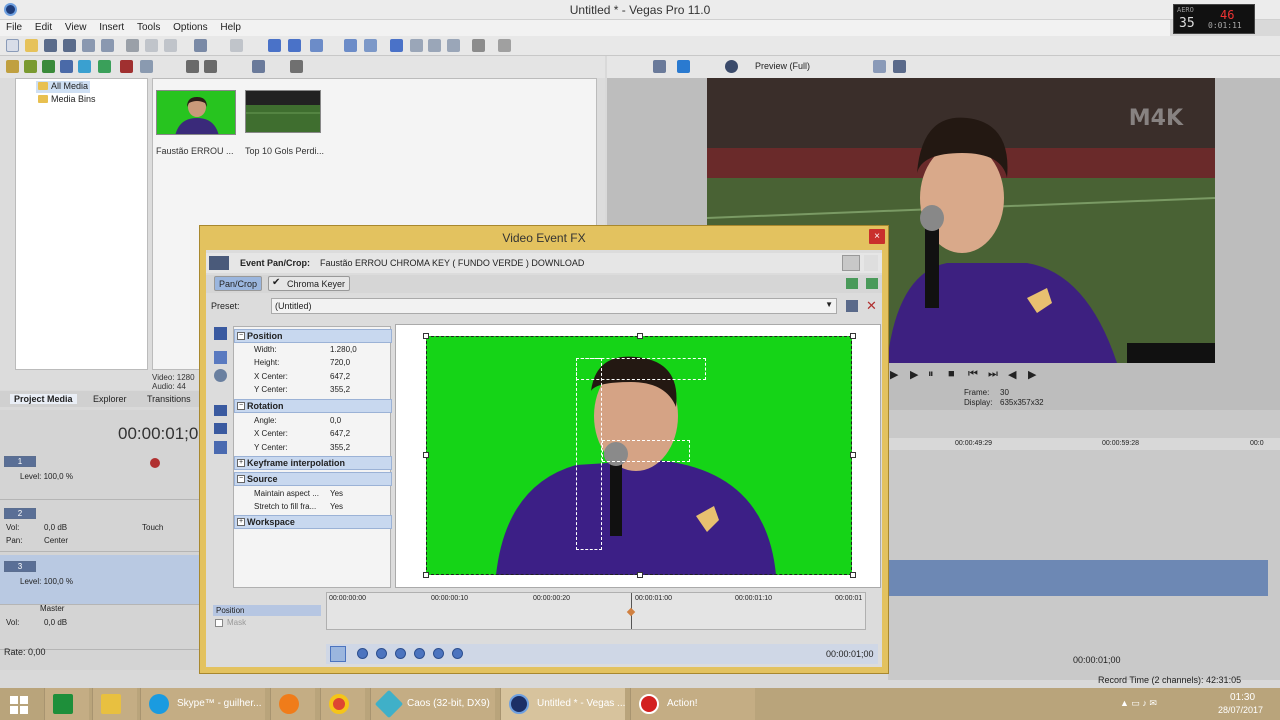 Image resolution: width=1280 pixels, height=720 pixels. Describe the element at coordinates (640, 336) in the screenshot. I see `crop-handle-tm` at that location.